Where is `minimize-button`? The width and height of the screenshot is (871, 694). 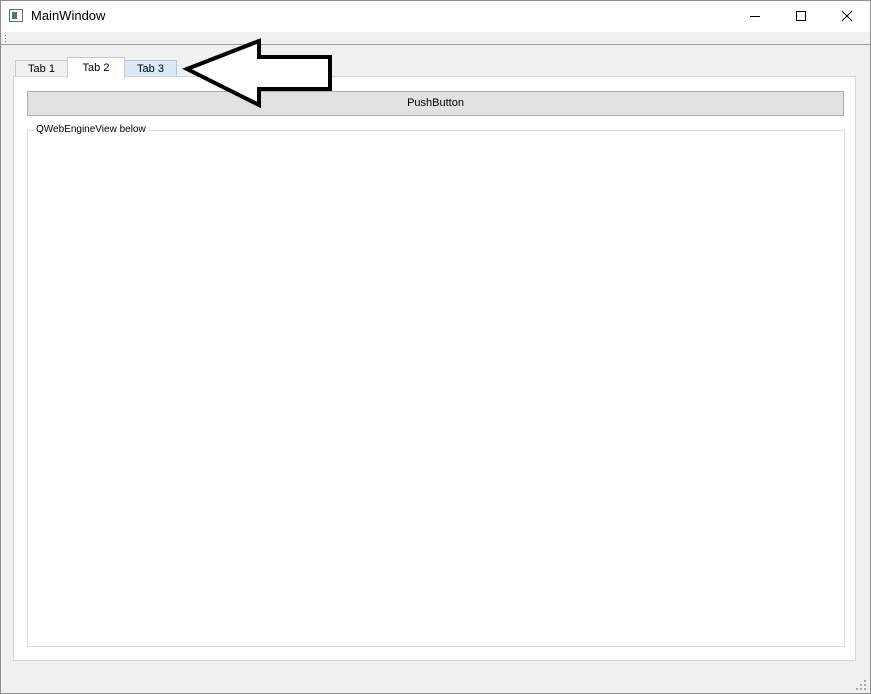 minimize-button is located at coordinates (755, 16).